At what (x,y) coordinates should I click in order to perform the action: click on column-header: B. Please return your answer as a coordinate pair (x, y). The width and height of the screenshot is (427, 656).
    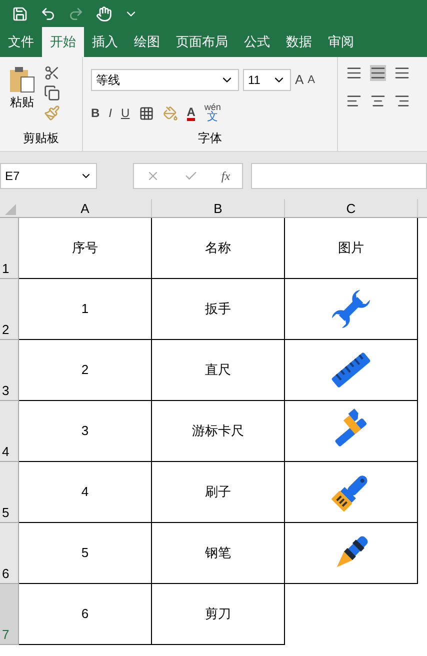
    Looking at the image, I should click on (218, 208).